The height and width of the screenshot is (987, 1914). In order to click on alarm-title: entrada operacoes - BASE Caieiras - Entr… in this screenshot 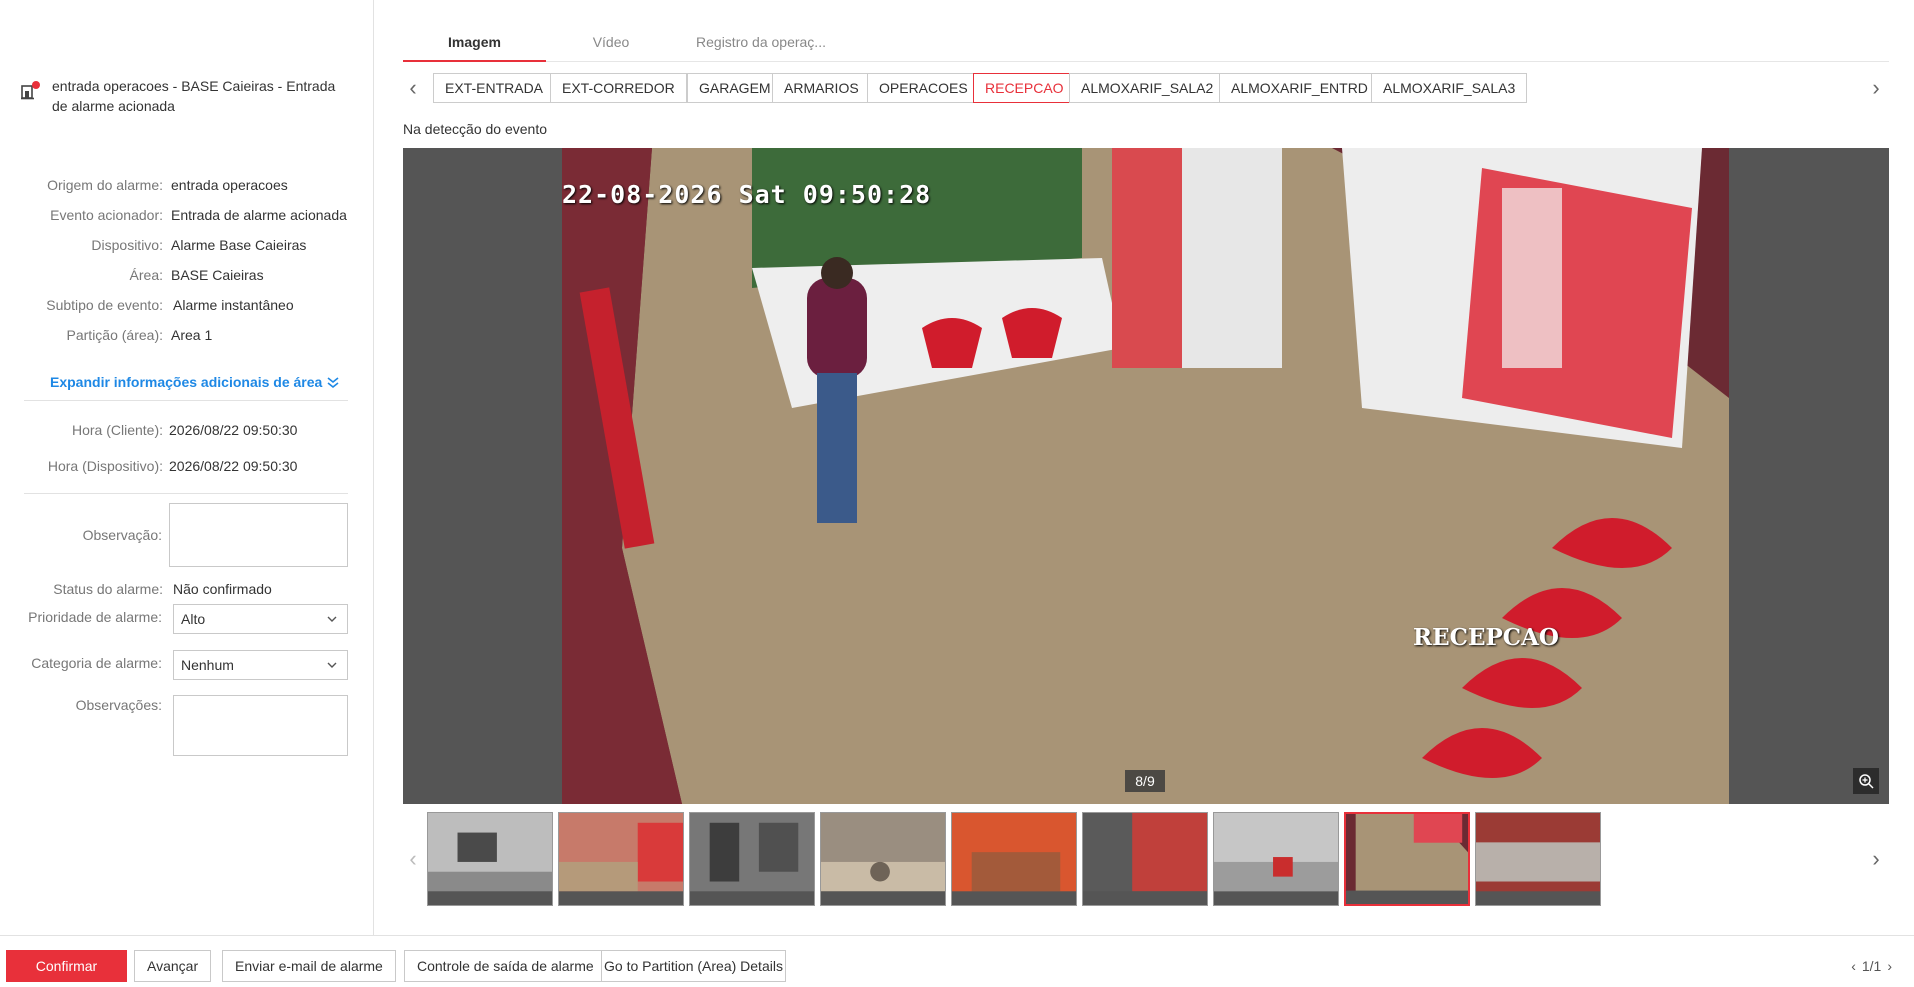, I will do `click(194, 96)`.